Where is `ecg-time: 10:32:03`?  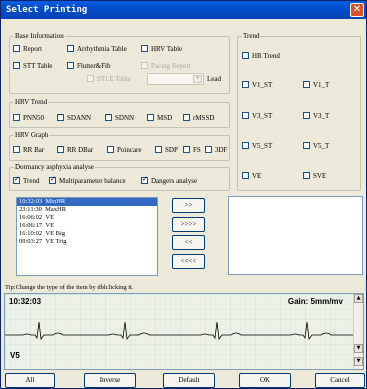
ecg-time: 10:32:03 is located at coordinates (25, 301).